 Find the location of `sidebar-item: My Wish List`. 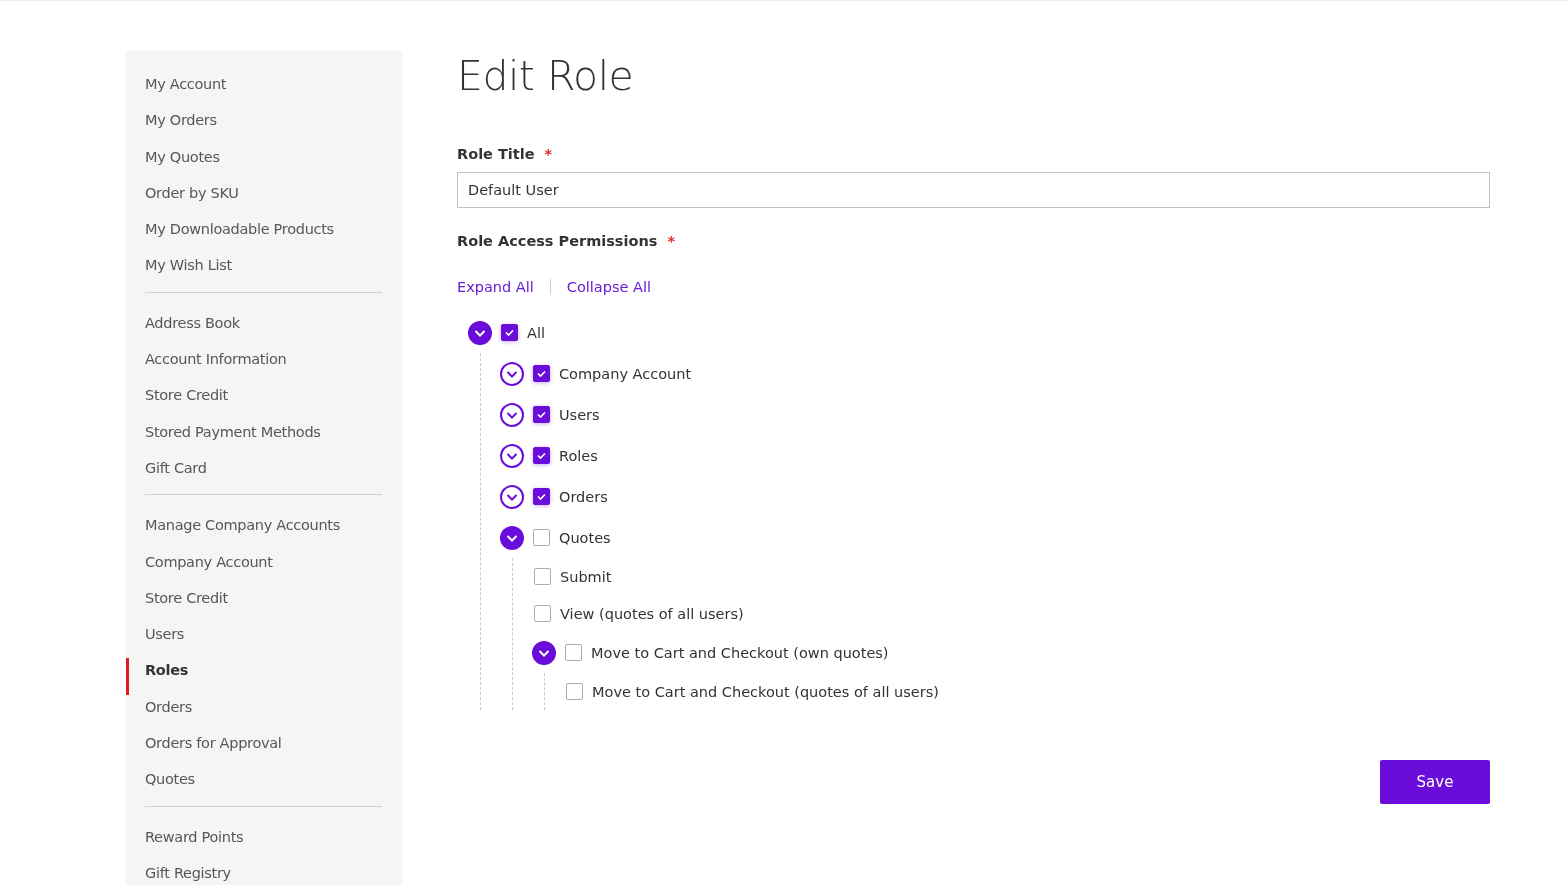

sidebar-item: My Wish List is located at coordinates (263, 271).